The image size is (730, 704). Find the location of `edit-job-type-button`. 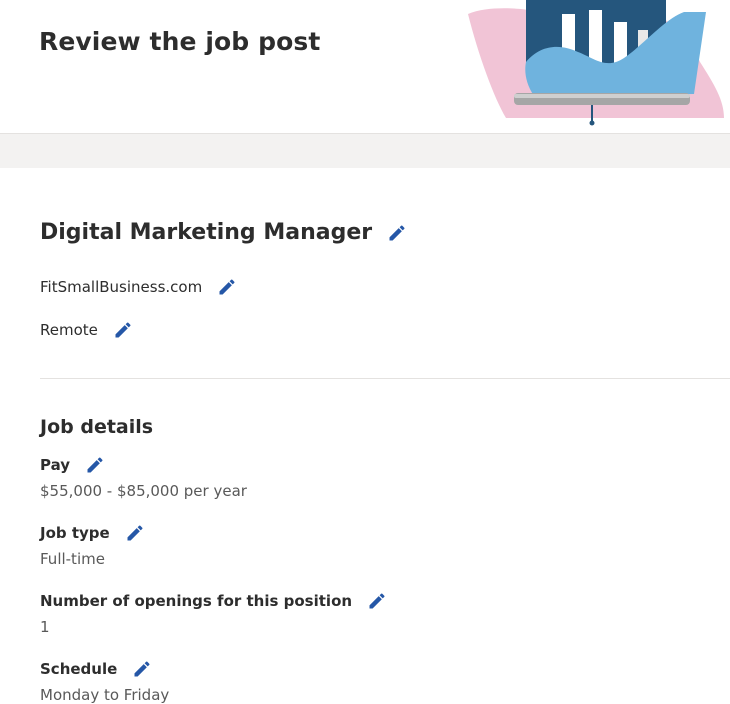

edit-job-type-button is located at coordinates (135, 533).